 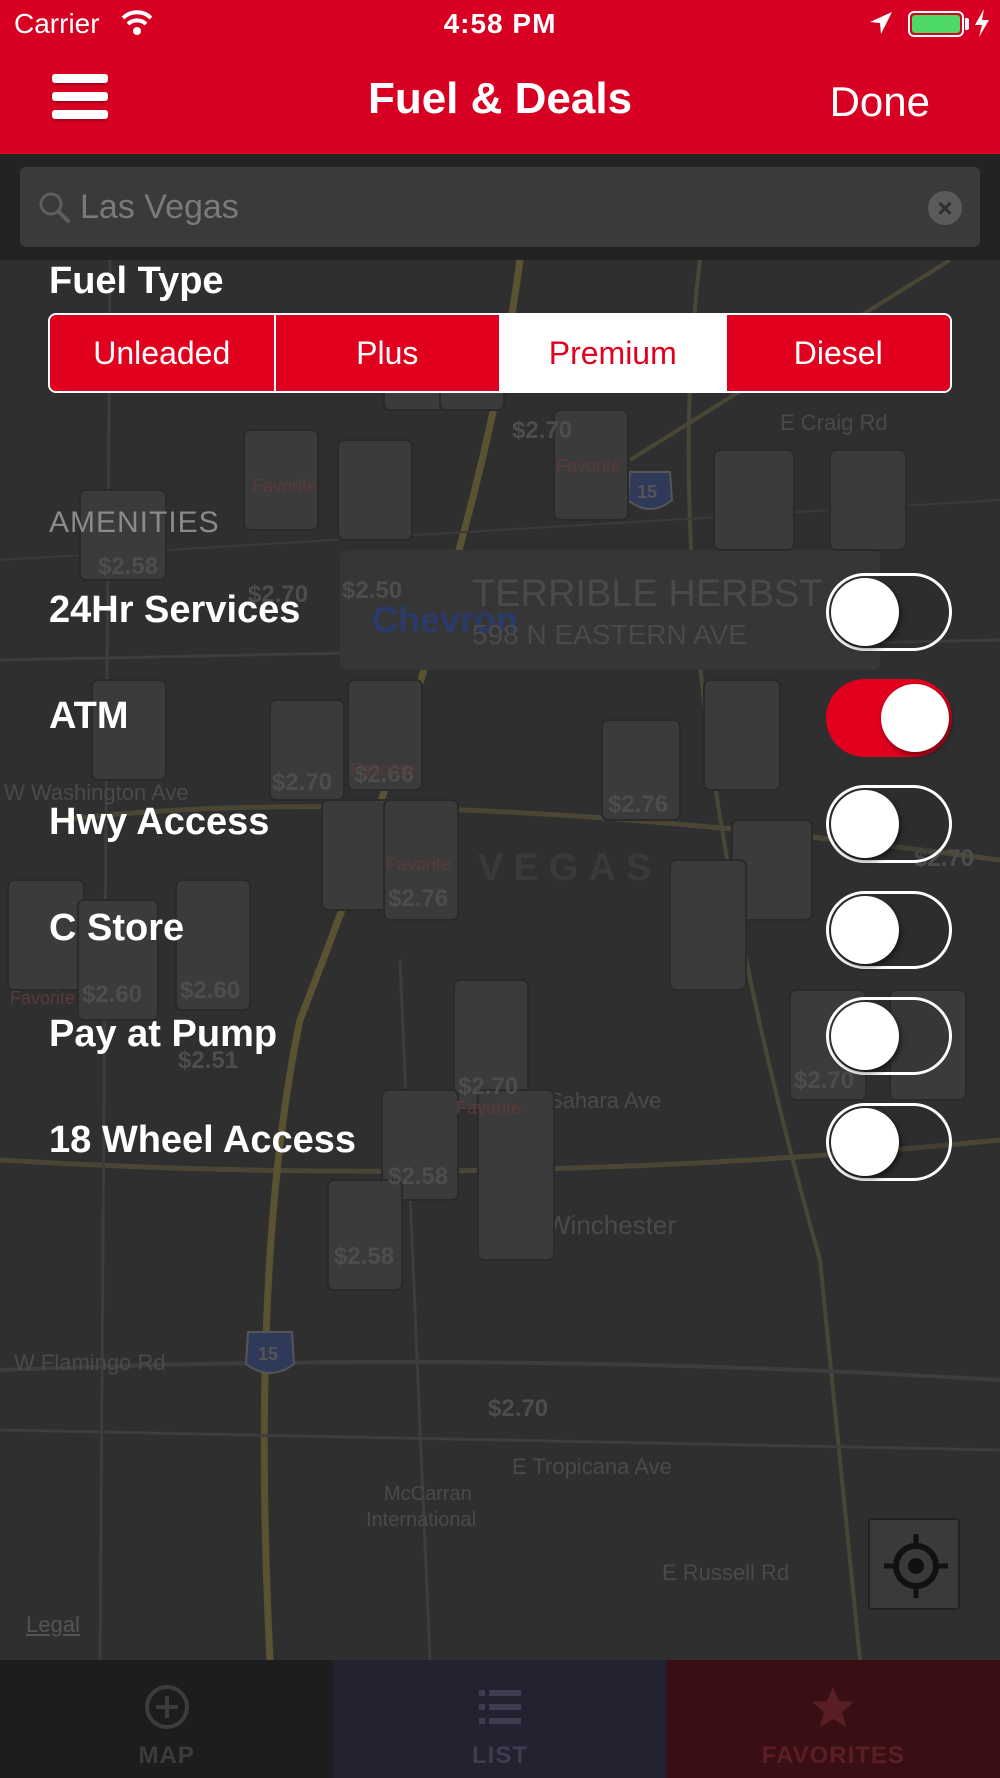 I want to click on toggle-atm, so click(x=889, y=718).